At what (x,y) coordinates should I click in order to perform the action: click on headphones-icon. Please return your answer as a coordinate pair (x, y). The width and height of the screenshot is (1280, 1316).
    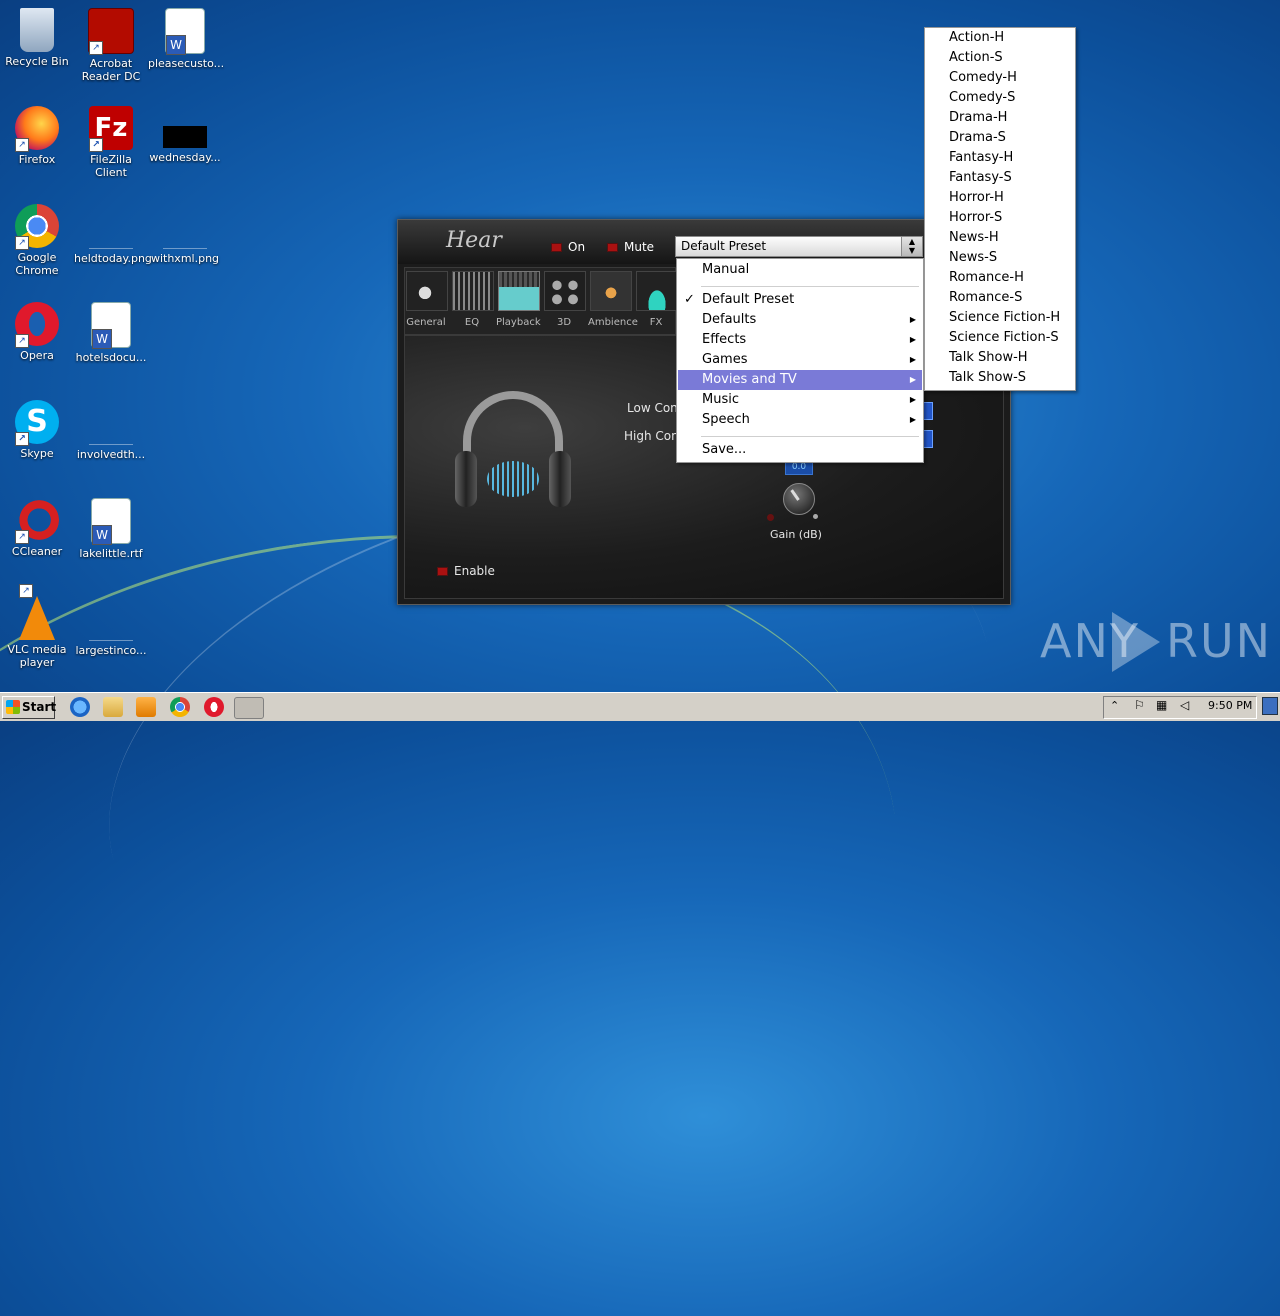
    Looking at the image, I should click on (513, 451).